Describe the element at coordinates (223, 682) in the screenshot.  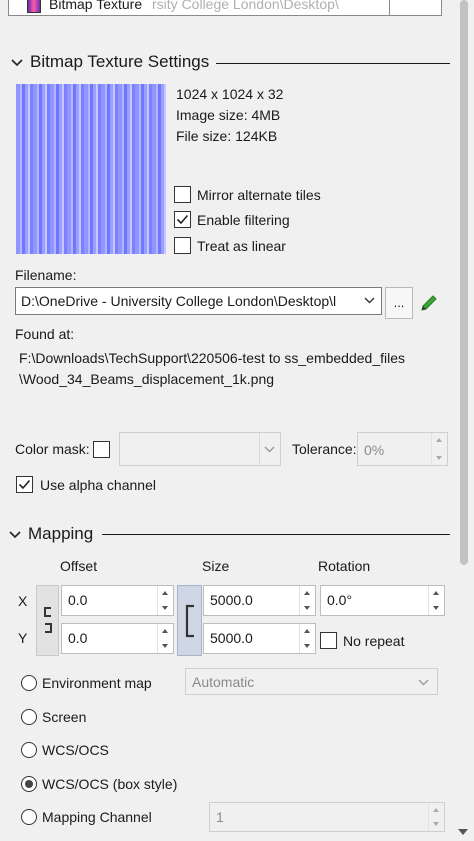
I see `environment-map-value: Automatic` at that location.